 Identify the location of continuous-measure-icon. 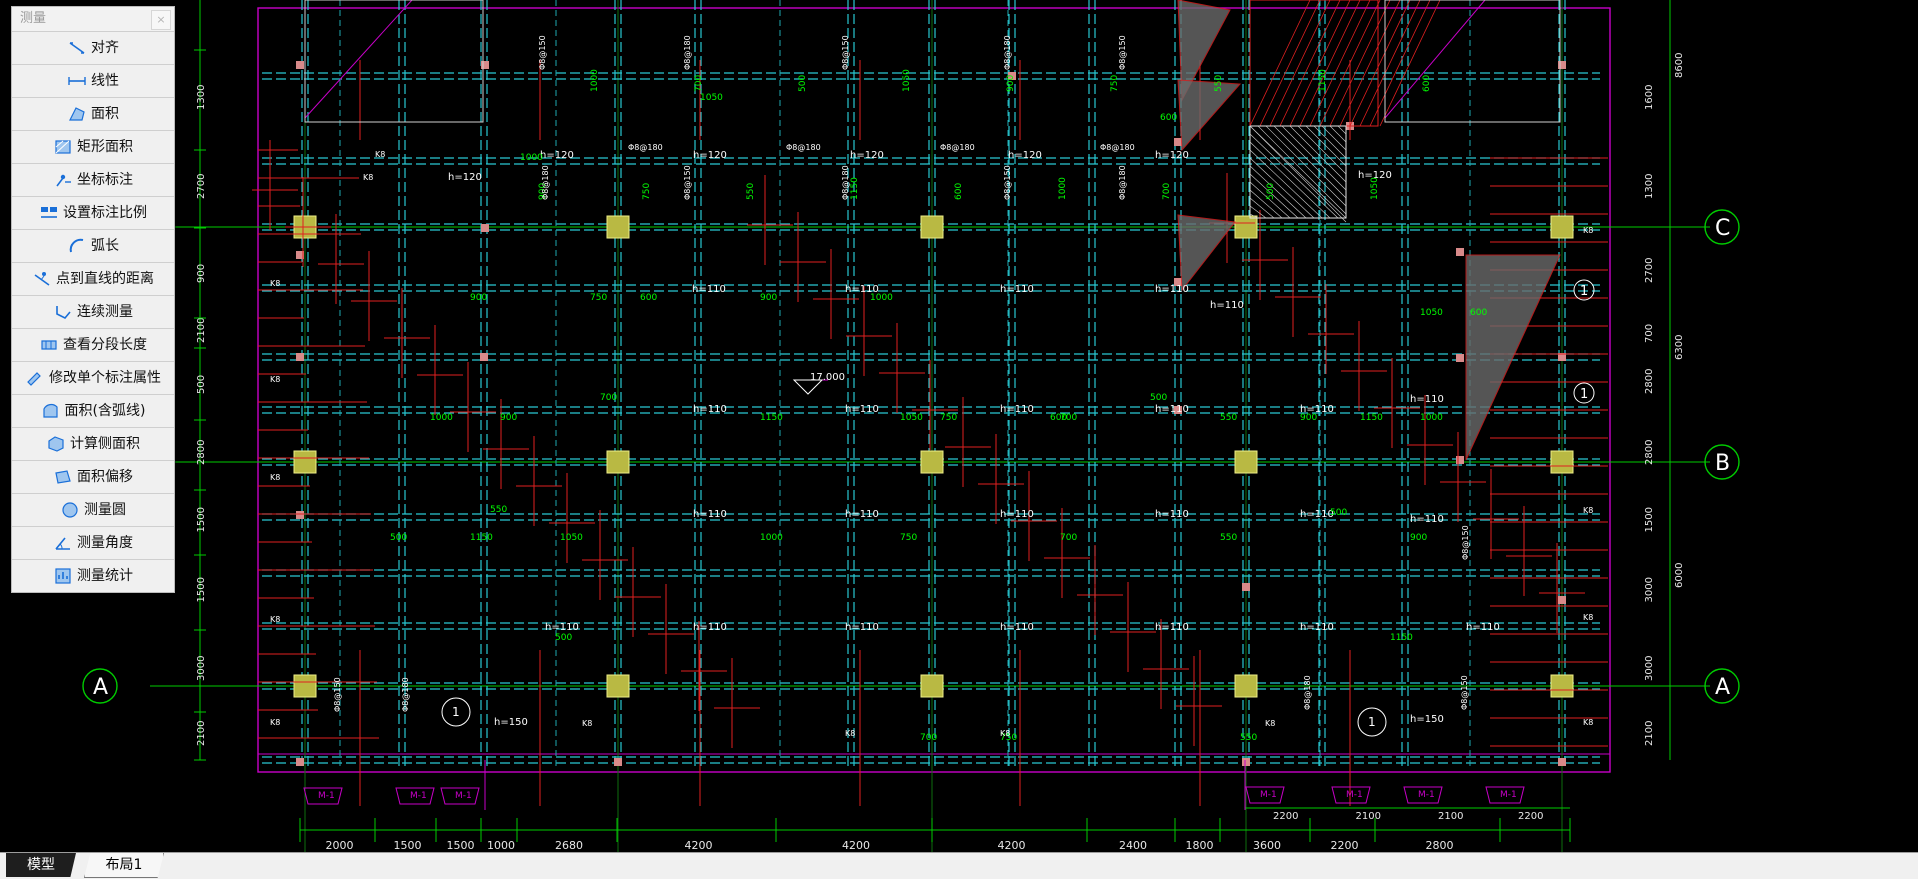
(63, 312).